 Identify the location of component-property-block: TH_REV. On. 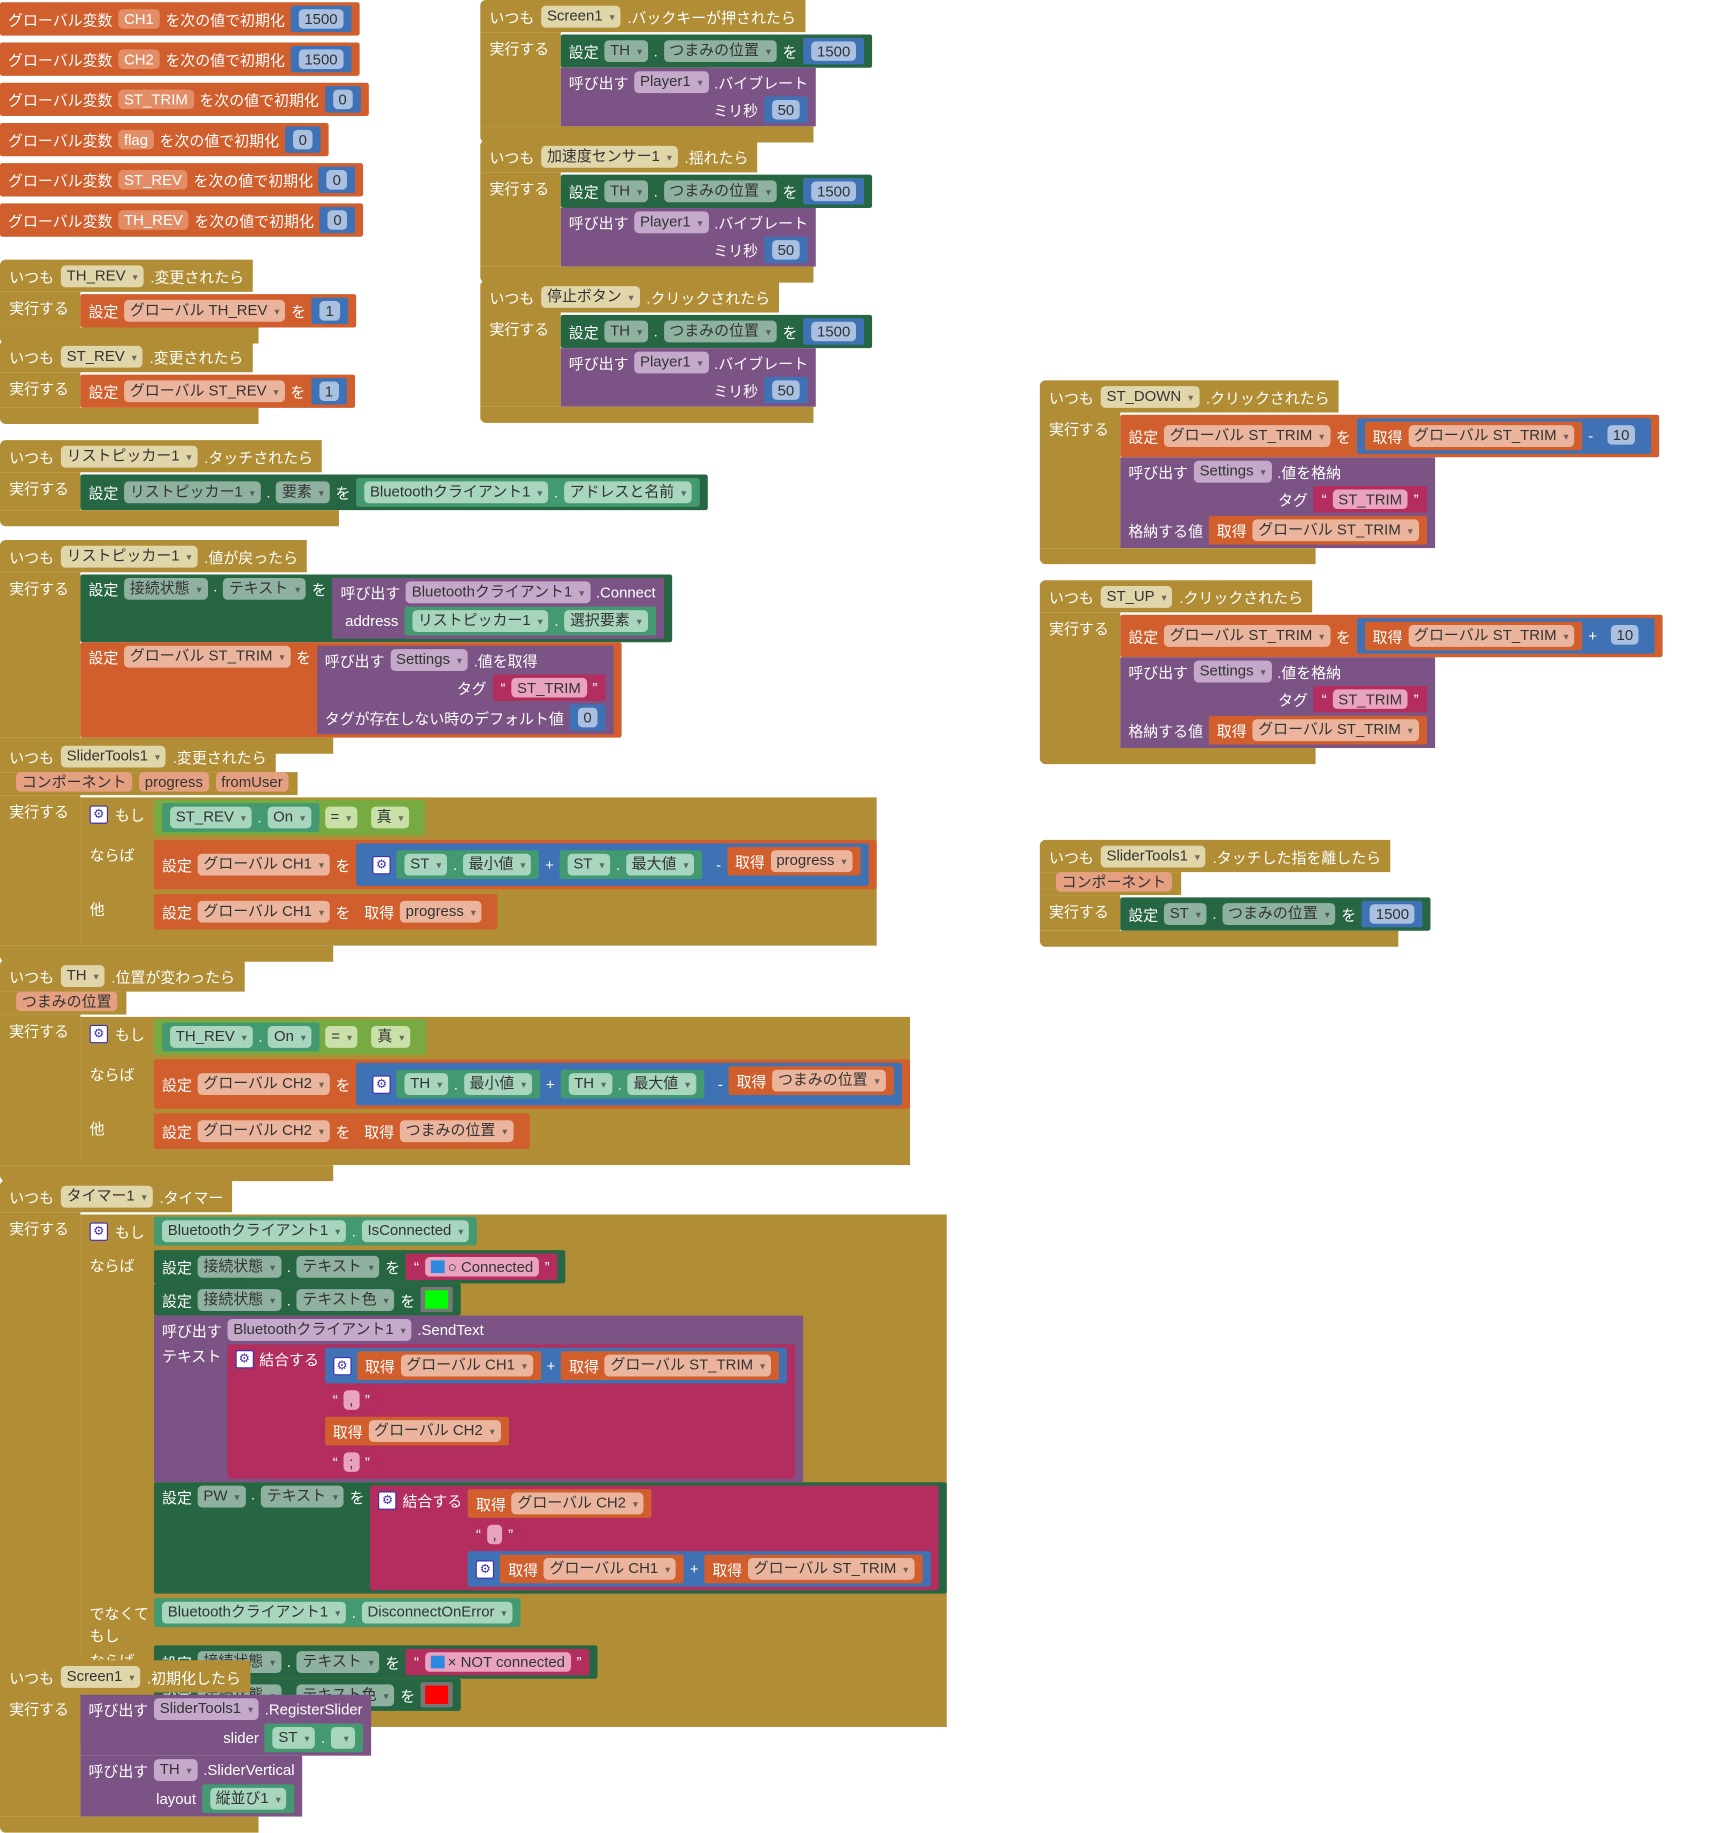
(241, 1037).